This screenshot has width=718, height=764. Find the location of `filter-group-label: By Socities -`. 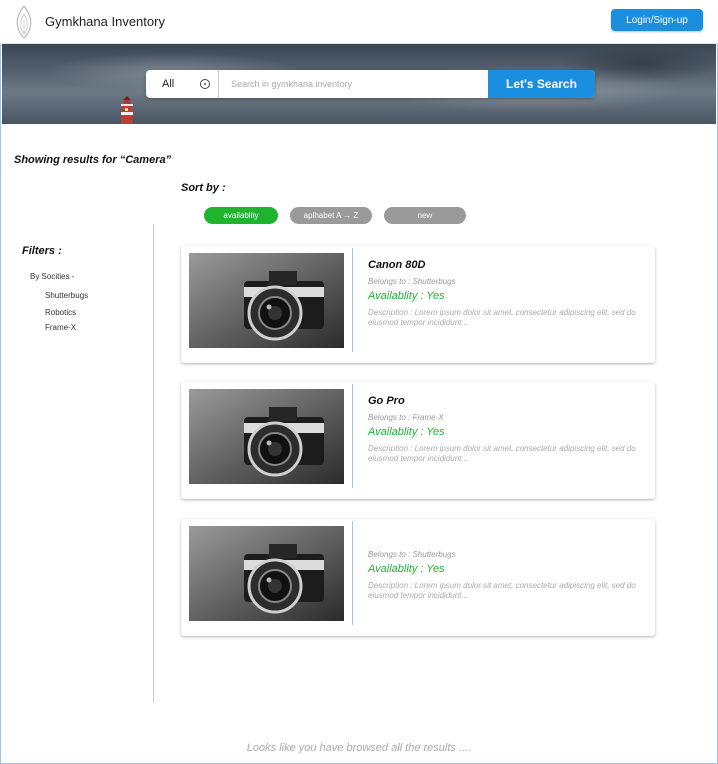

filter-group-label: By Socities - is located at coordinates (52, 276).